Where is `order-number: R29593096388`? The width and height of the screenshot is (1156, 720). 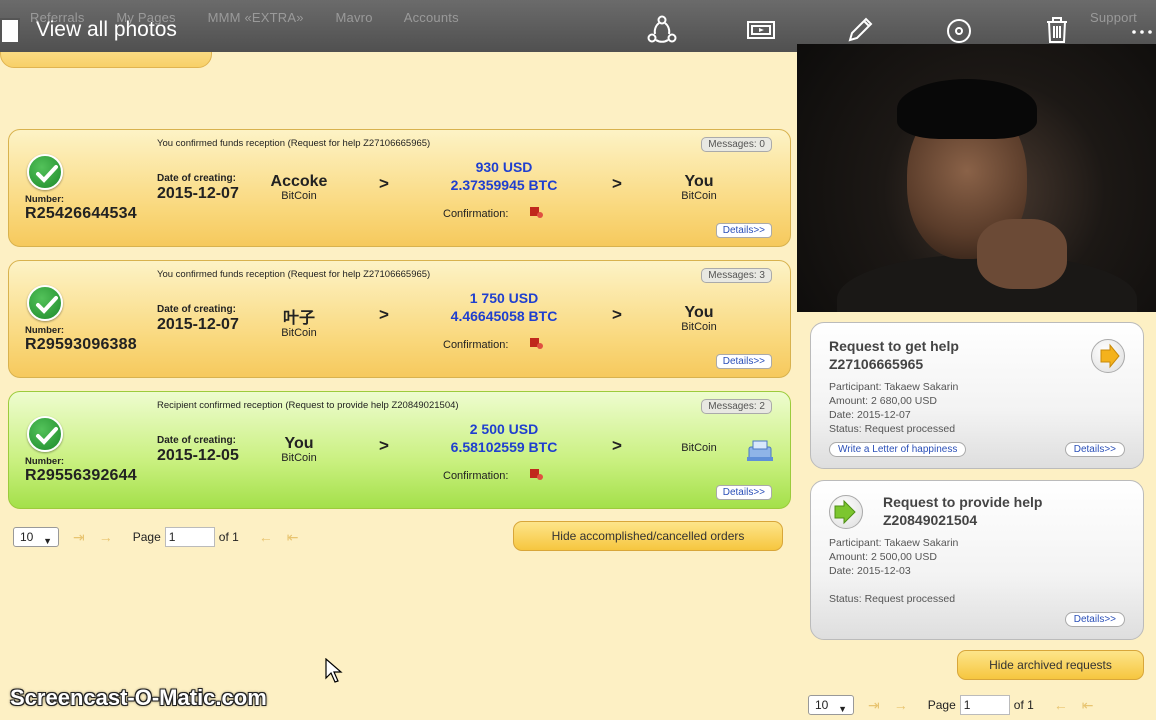 order-number: R29593096388 is located at coordinates (81, 344).